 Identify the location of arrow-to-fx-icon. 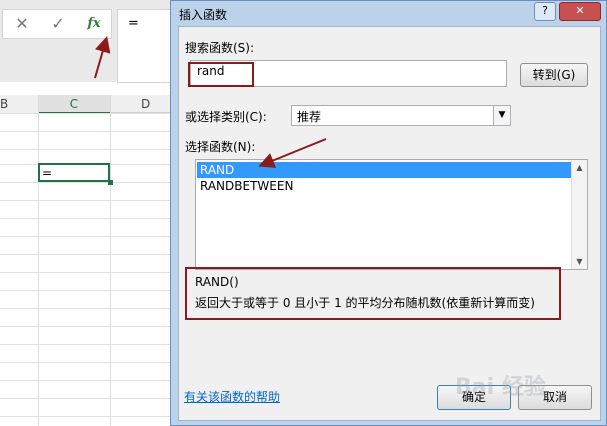
(102, 57).